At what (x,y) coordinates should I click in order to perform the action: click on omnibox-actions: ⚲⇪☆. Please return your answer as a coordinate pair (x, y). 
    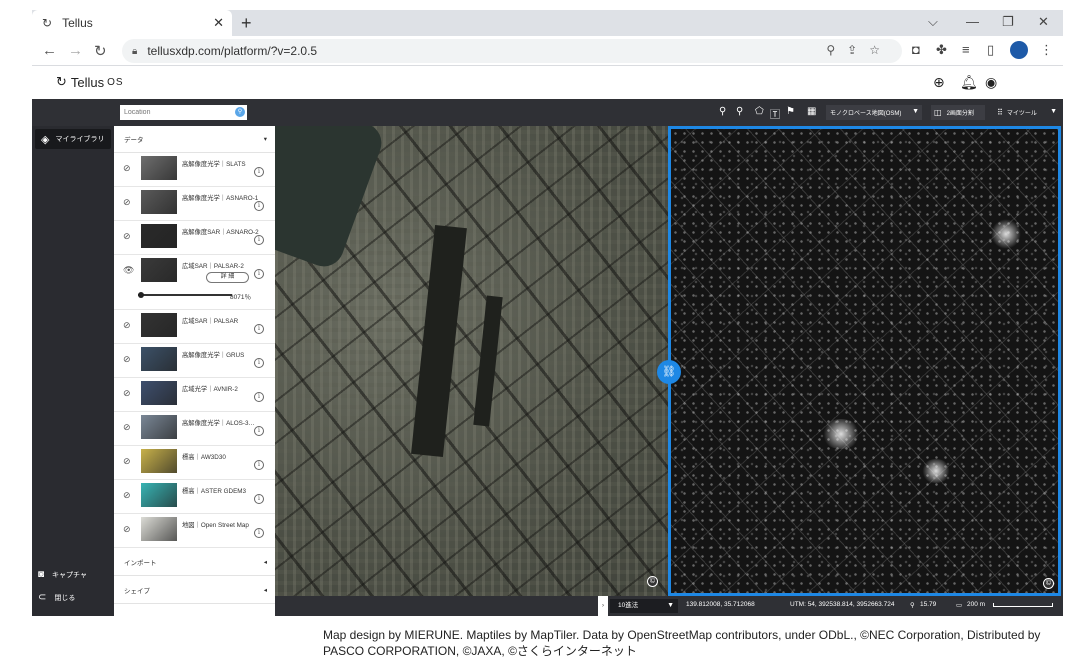
    Looking at the image, I should click on (859, 50).